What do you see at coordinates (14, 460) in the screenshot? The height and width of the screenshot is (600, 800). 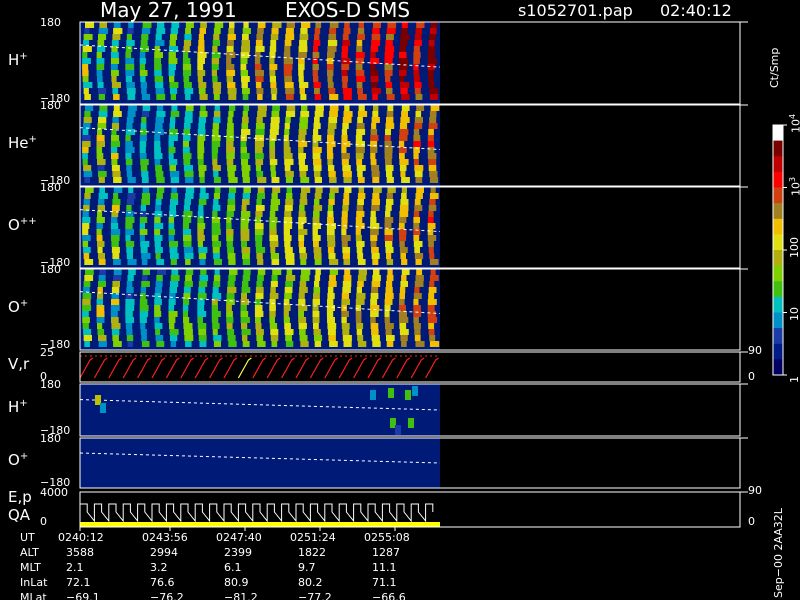 I see `panel-species-label: O` at bounding box center [14, 460].